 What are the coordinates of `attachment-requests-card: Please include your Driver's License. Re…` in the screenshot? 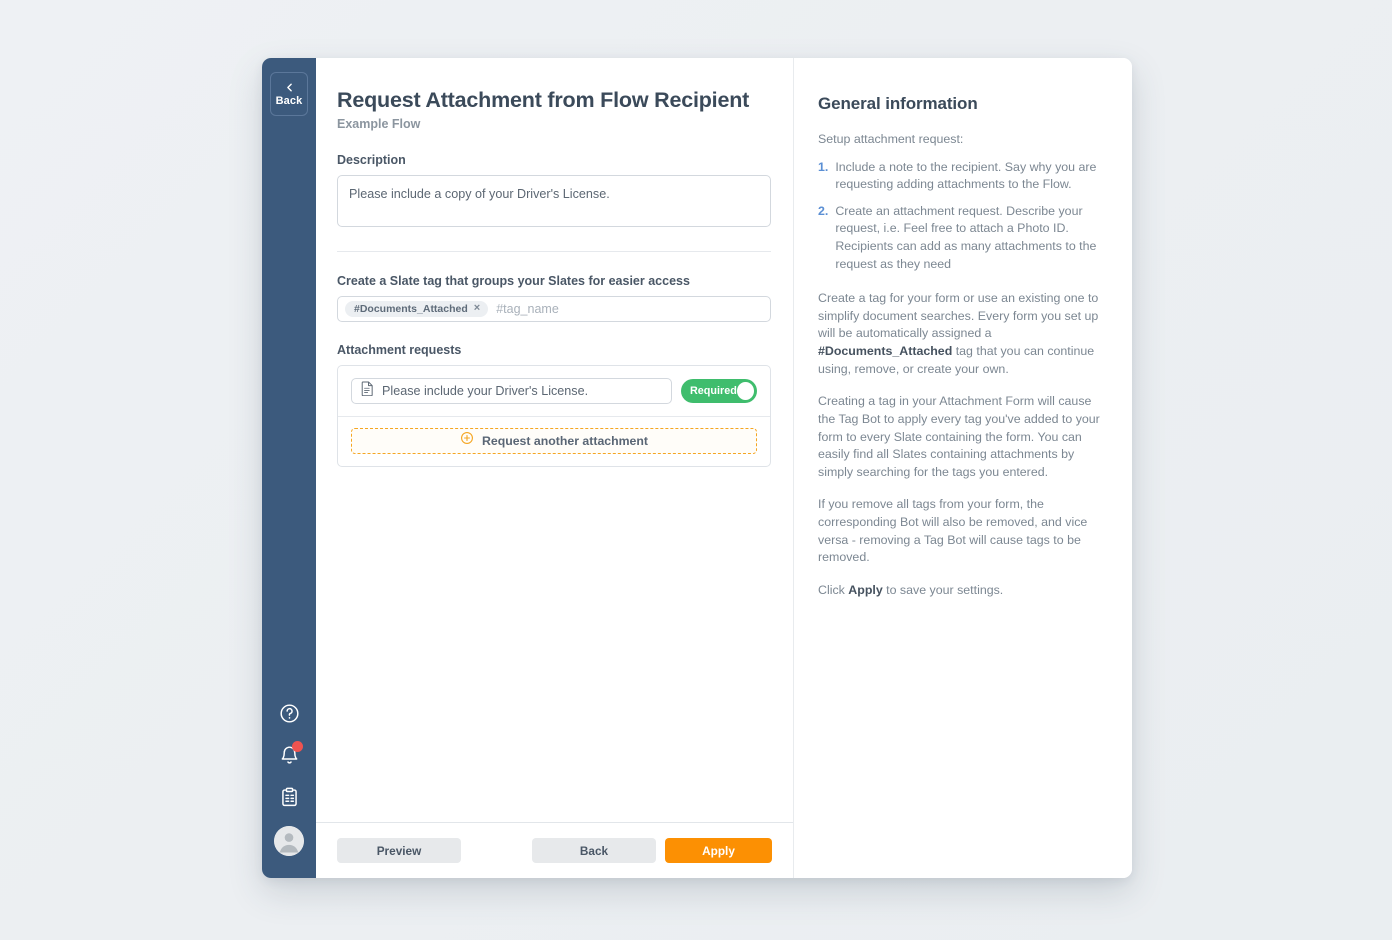 It's located at (554, 415).